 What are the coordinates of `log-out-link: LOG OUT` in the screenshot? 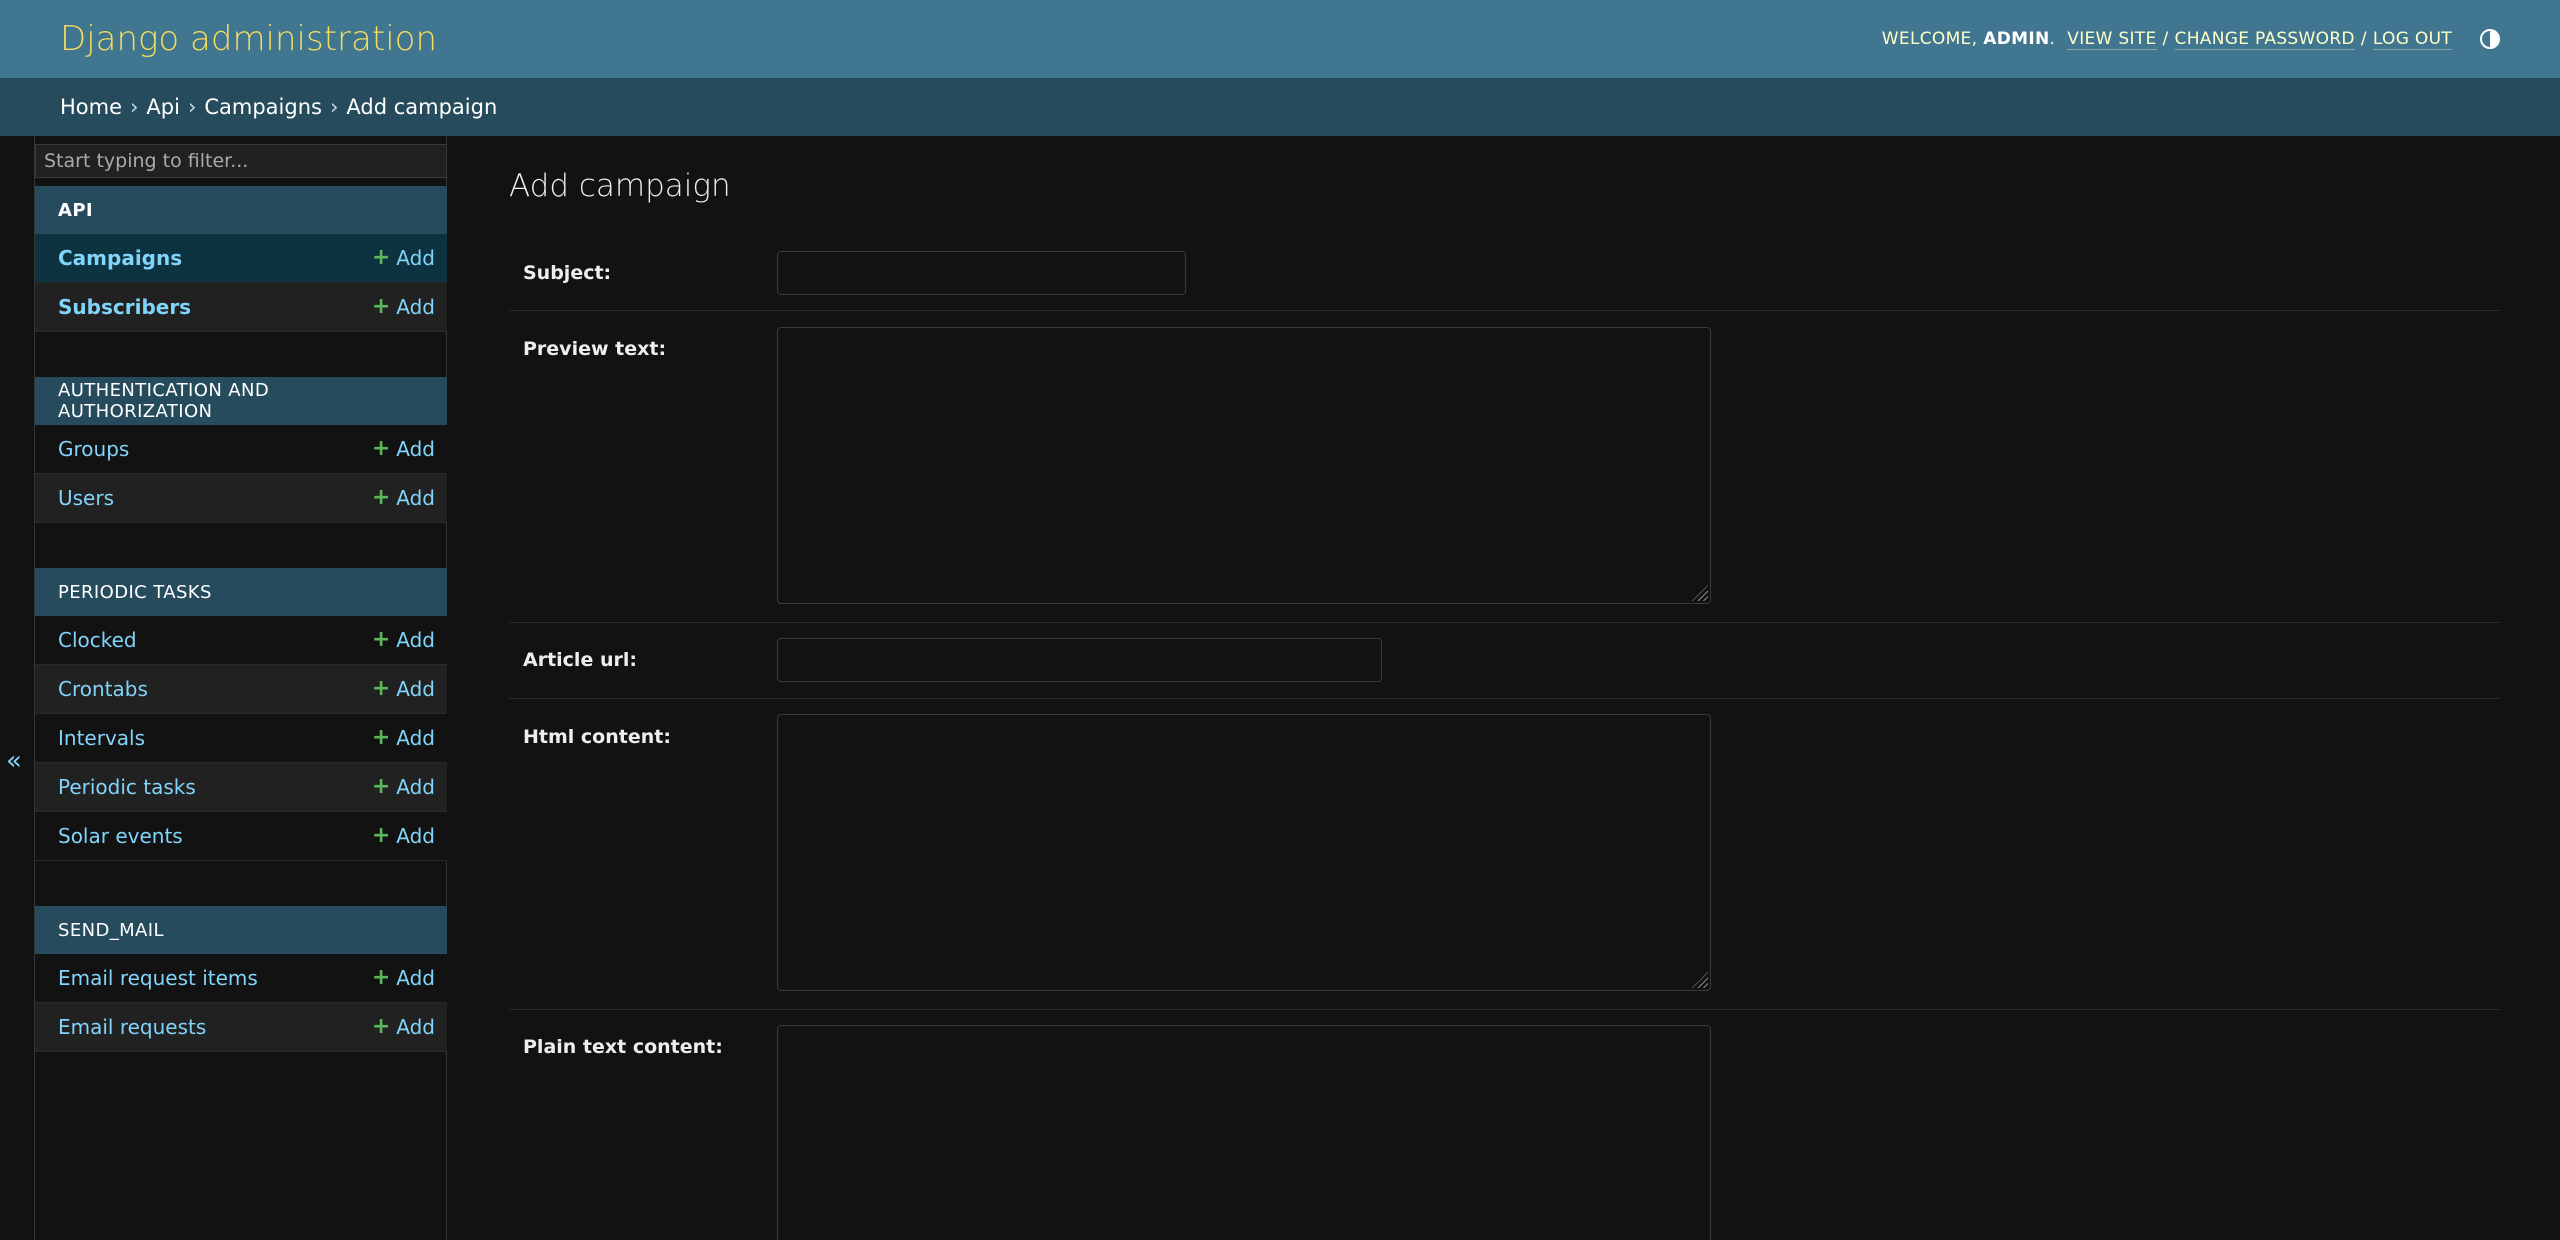 It's located at (2412, 39).